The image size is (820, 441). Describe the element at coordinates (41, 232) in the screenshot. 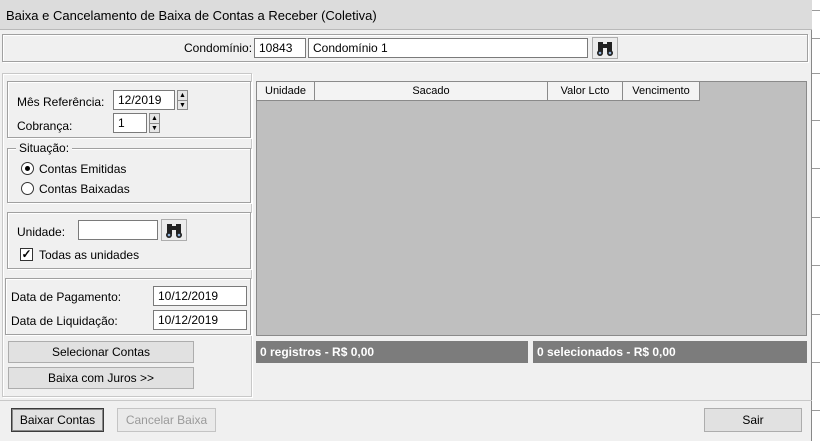

I see `unidade-label: Unidade:` at that location.